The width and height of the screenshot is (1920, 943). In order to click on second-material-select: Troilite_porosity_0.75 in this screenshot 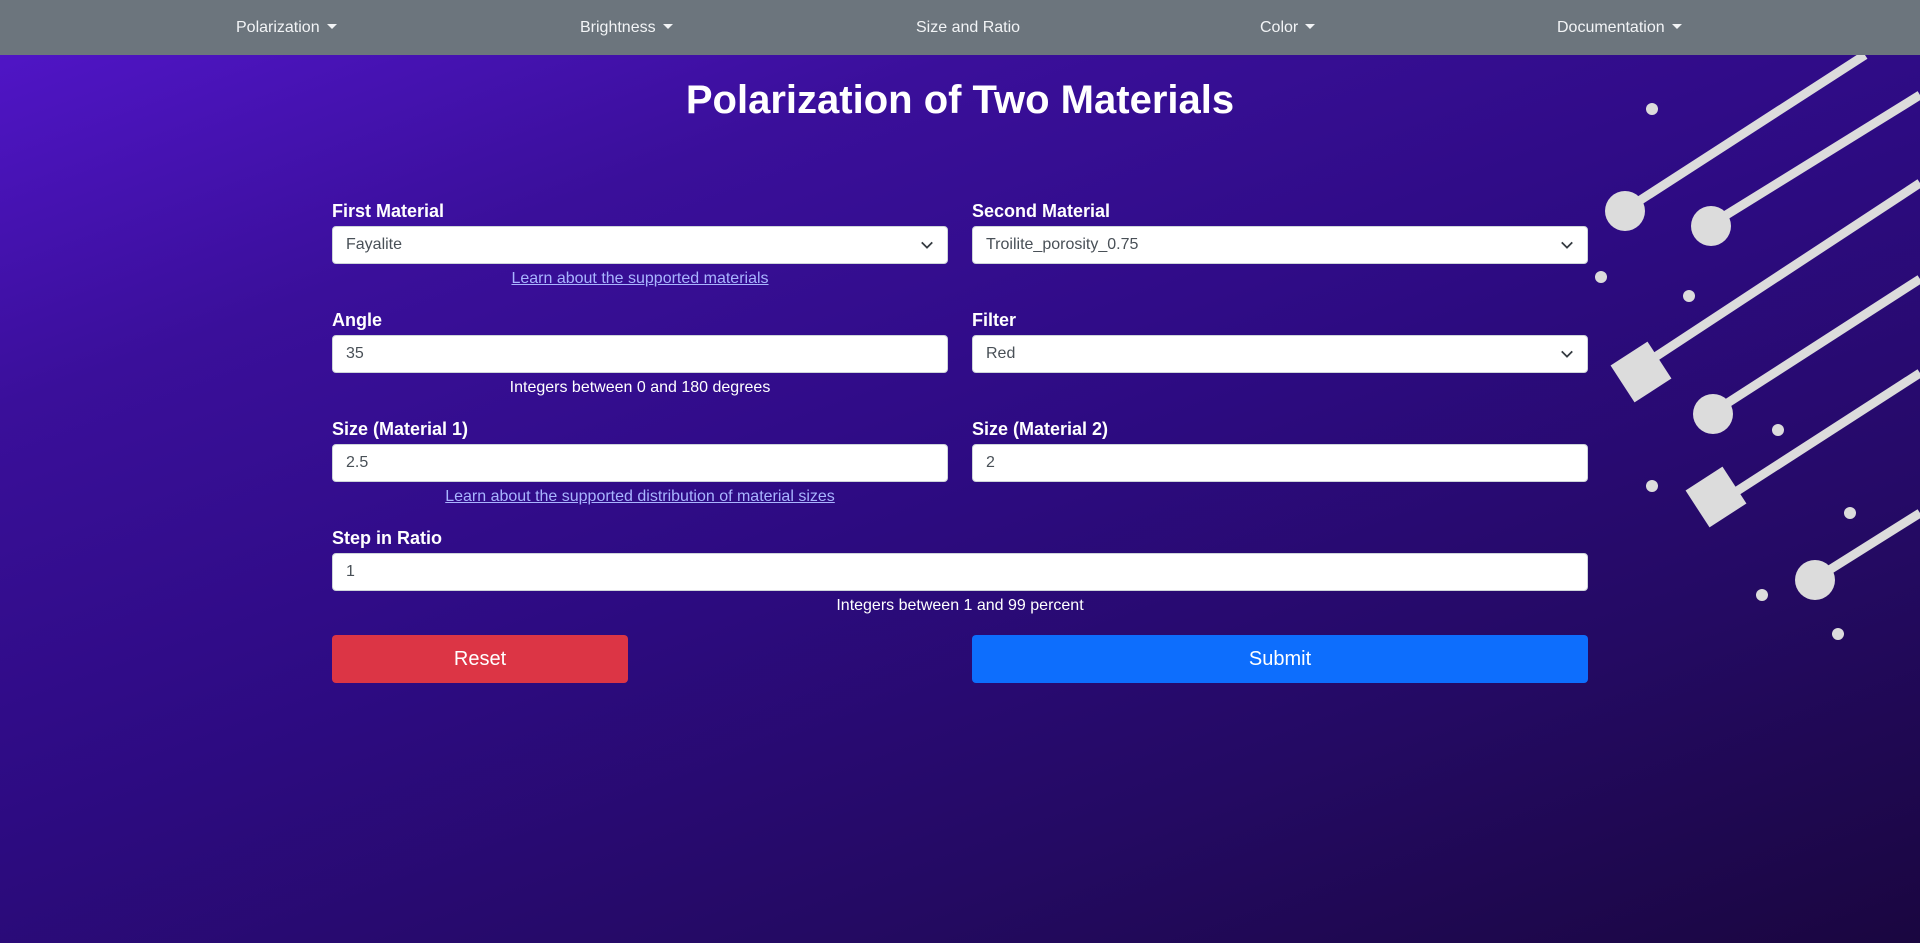, I will do `click(1280, 245)`.